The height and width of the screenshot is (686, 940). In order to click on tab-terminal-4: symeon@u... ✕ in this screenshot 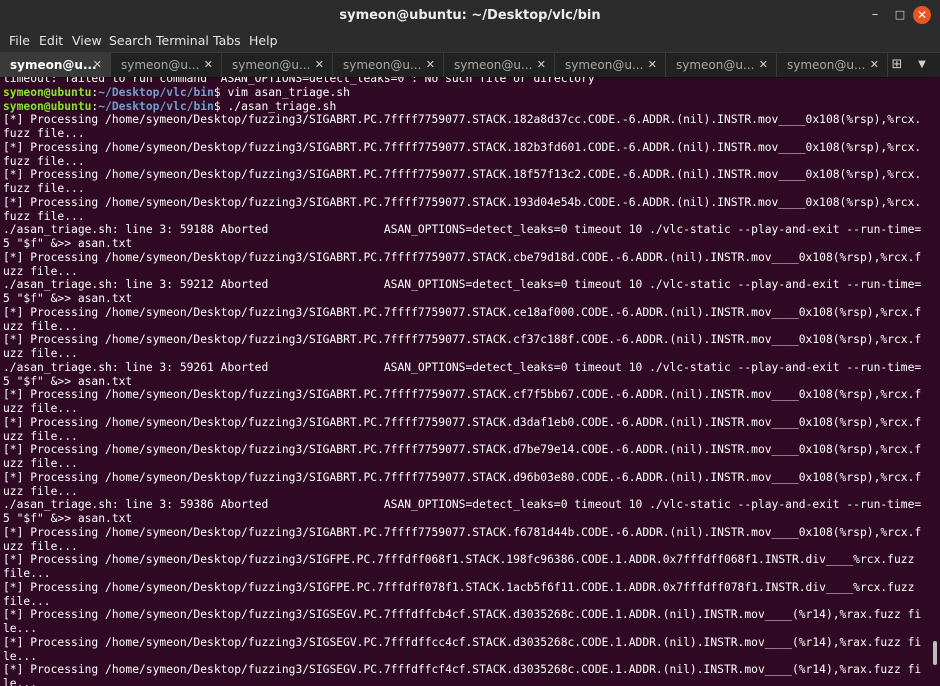, I will do `click(388, 65)`.